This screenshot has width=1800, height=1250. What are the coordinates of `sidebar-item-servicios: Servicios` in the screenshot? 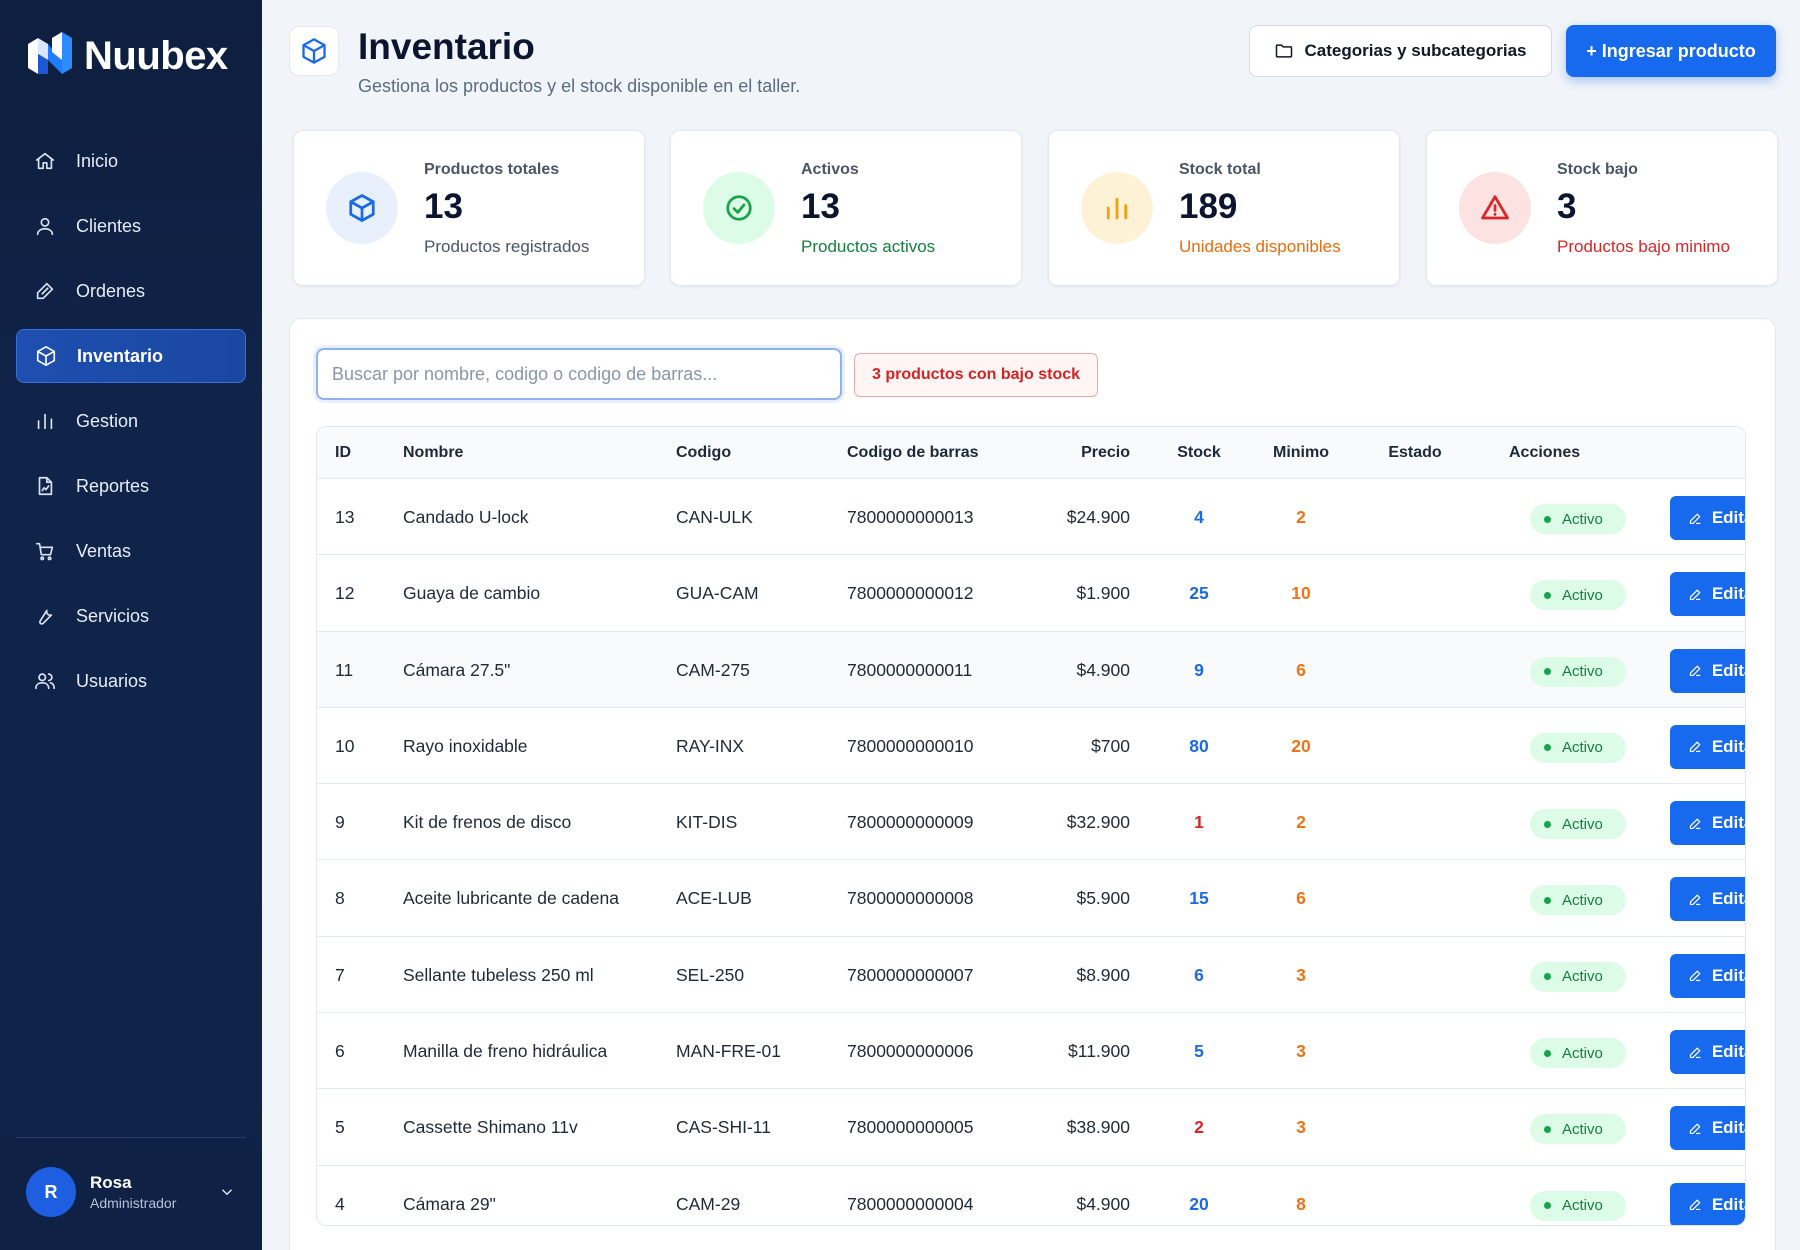 It's located at (131, 616).